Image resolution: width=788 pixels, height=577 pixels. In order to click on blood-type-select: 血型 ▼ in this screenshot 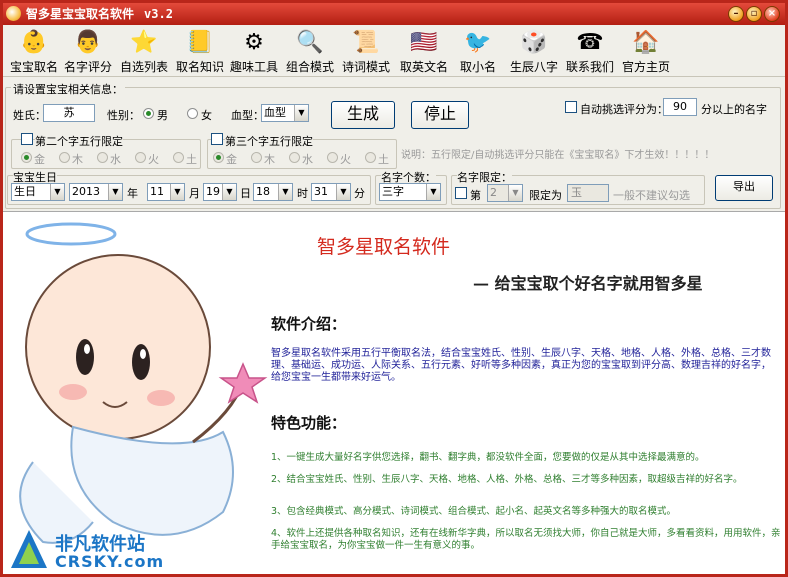, I will do `click(285, 113)`.